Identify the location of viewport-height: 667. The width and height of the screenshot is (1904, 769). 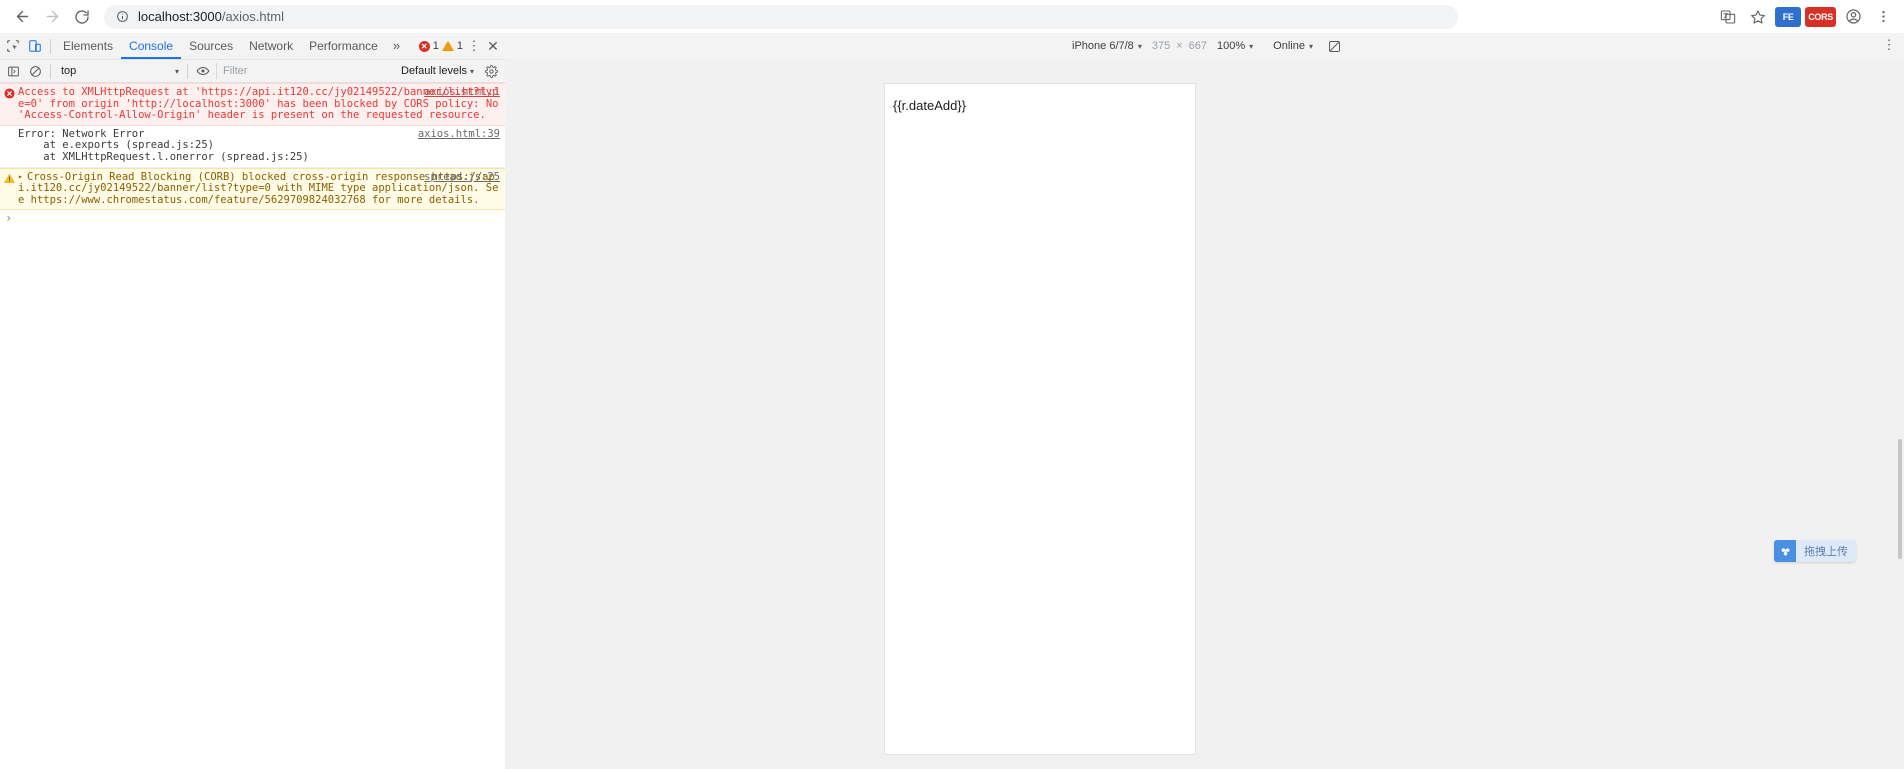
(1198, 46).